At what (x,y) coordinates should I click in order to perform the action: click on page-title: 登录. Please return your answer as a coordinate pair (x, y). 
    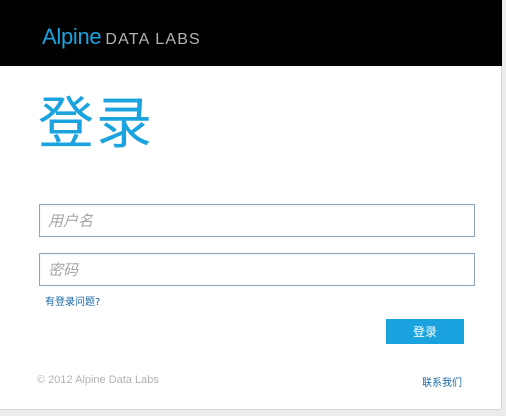
    Looking at the image, I should click on (96, 124).